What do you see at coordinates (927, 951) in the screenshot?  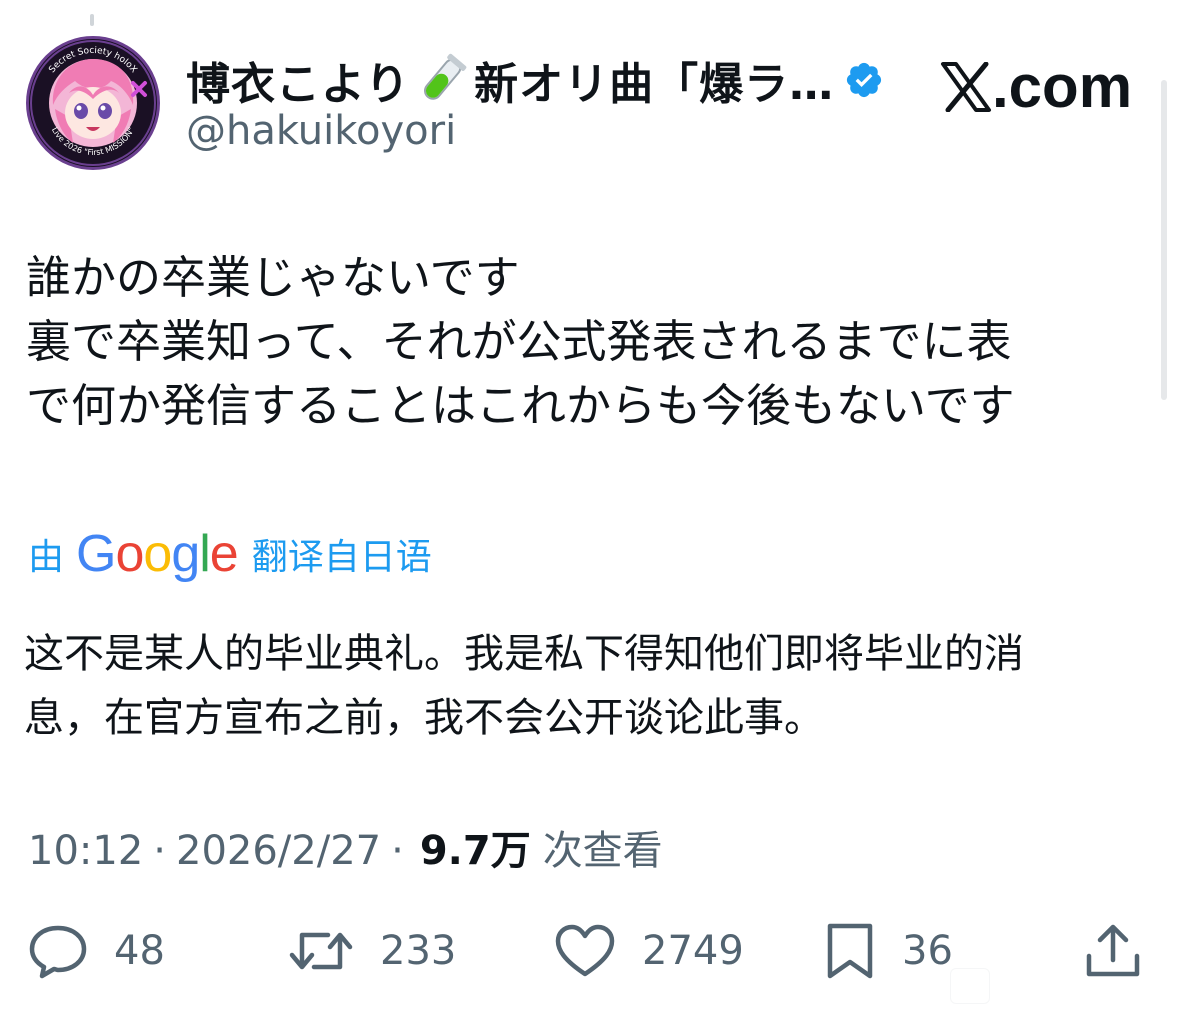 I see `bookmark-count: 36` at bounding box center [927, 951].